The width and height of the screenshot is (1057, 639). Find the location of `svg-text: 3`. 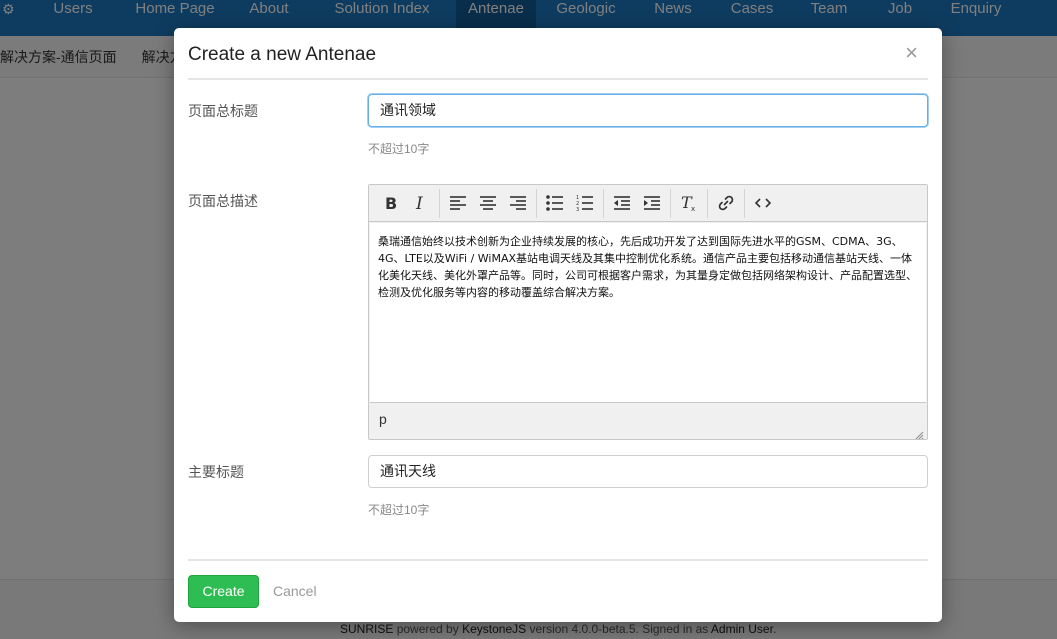

svg-text: 3 is located at coordinates (577, 209).